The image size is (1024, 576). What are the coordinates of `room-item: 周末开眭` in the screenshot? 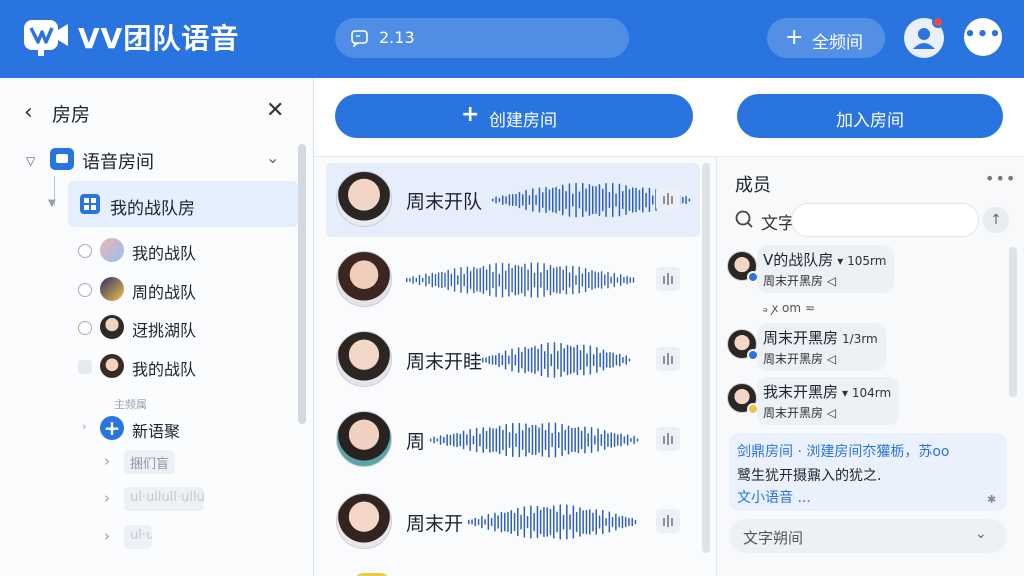 It's located at (513, 360).